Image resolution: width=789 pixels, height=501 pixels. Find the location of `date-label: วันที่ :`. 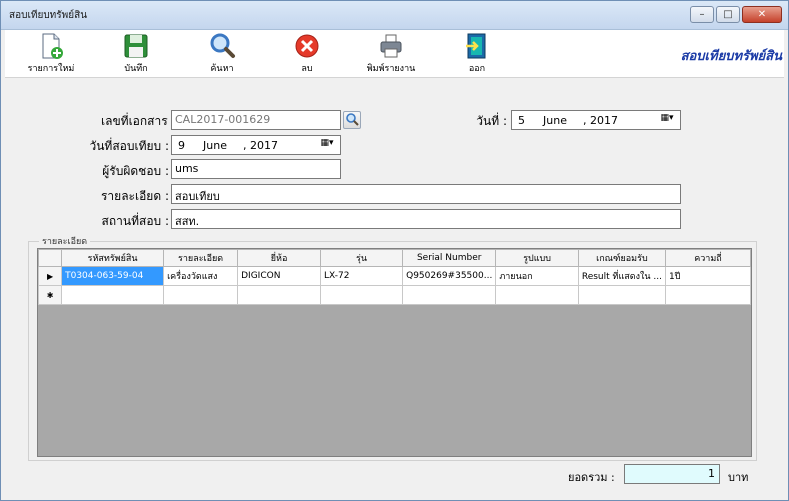

date-label: วันที่ : is located at coordinates (491, 121).